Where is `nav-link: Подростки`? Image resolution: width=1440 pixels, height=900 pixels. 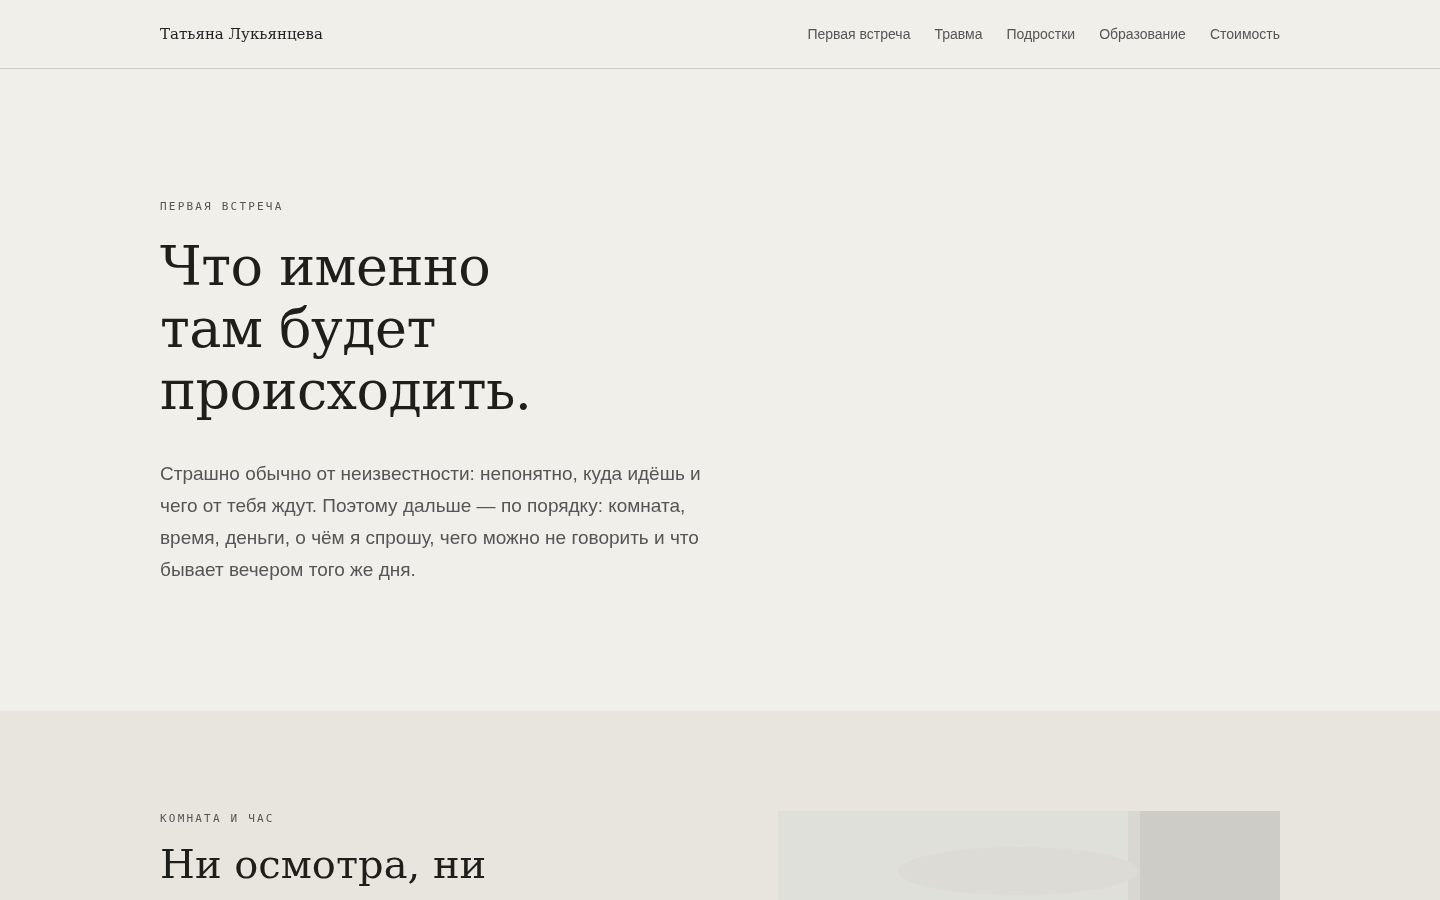
nav-link: Подростки is located at coordinates (1041, 34).